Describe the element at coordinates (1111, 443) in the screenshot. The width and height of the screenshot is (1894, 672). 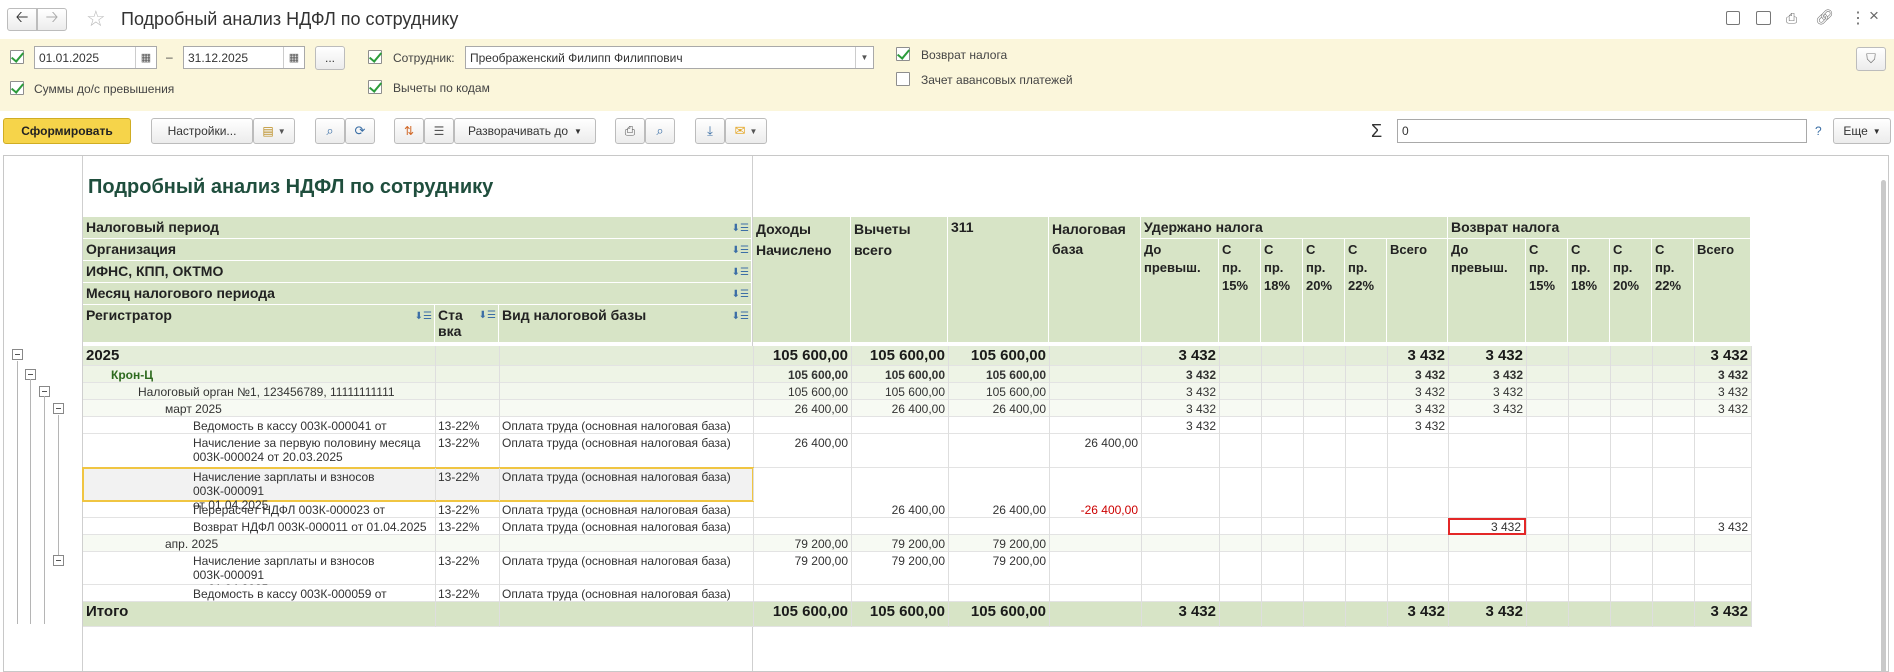
I see `cell-base: 26 400,00` at that location.